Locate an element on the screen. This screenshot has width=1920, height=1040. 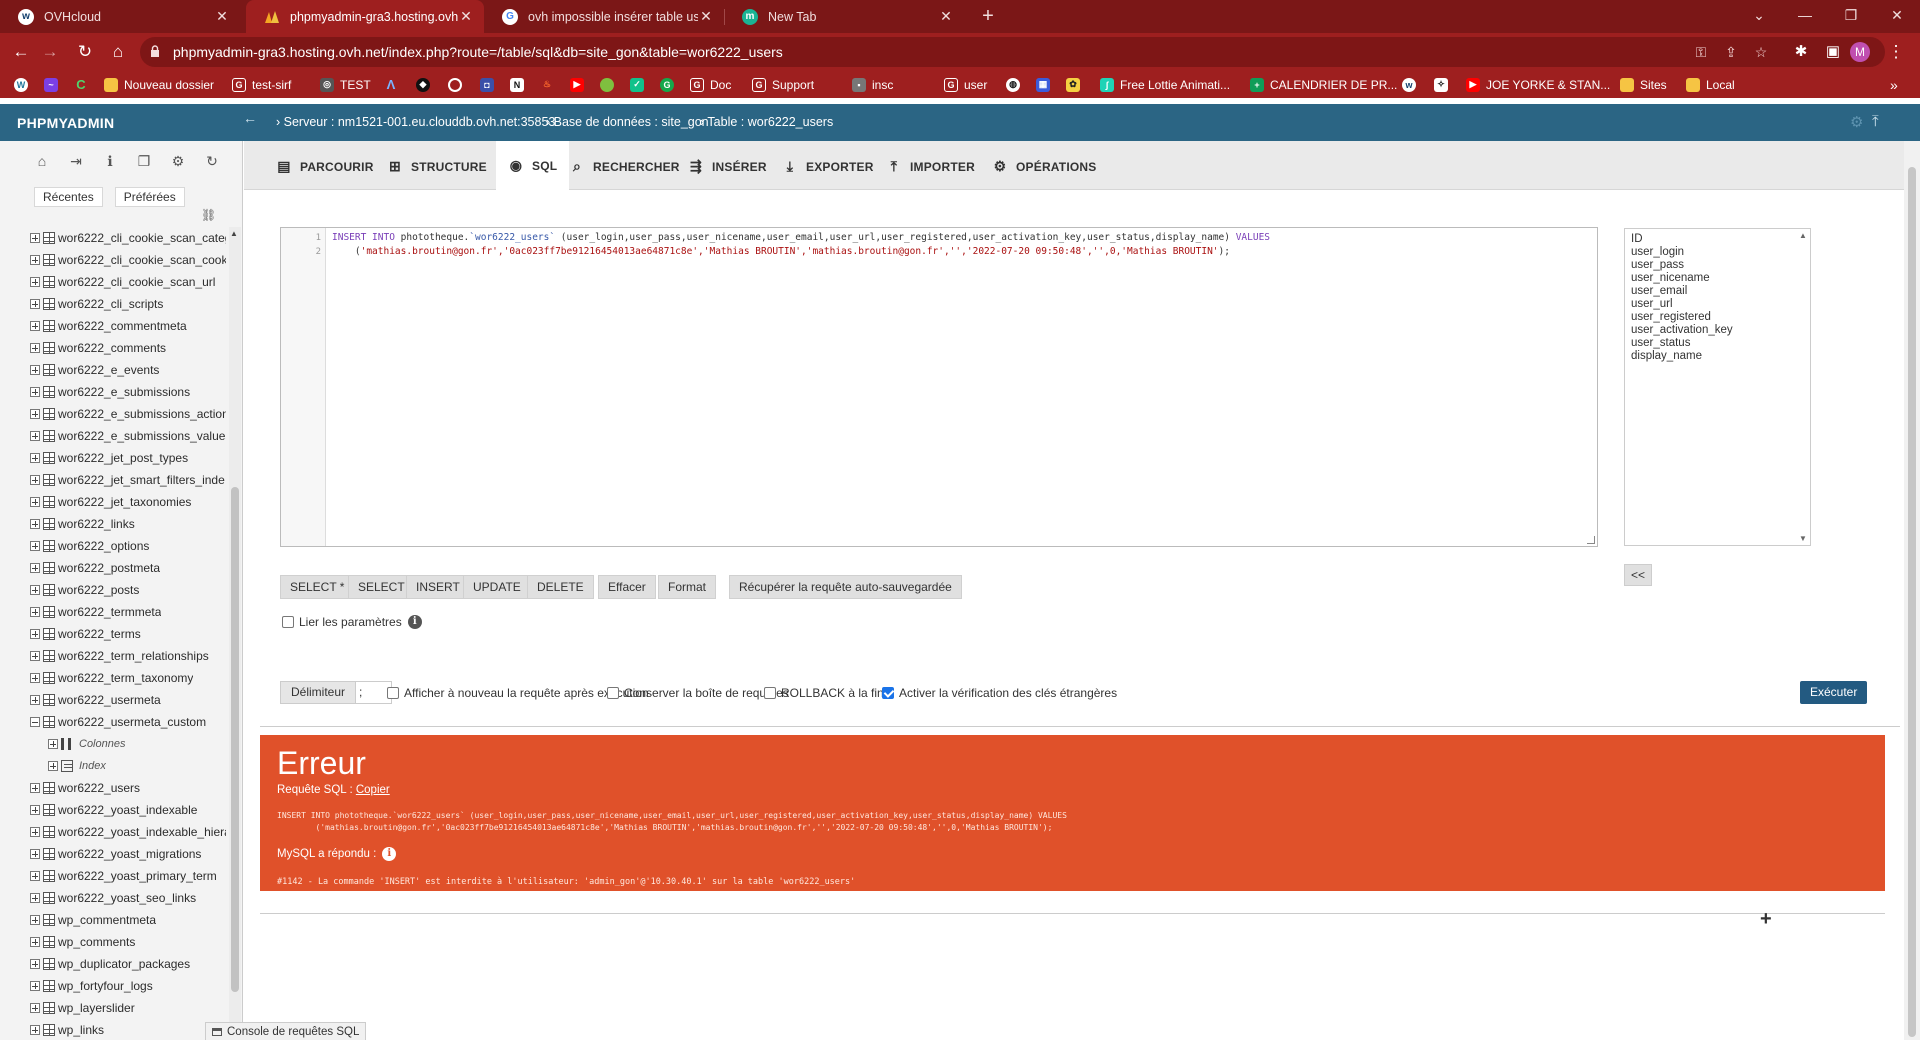
tree-table-item: wor6222_commentmeta is located at coordinates (128, 326).